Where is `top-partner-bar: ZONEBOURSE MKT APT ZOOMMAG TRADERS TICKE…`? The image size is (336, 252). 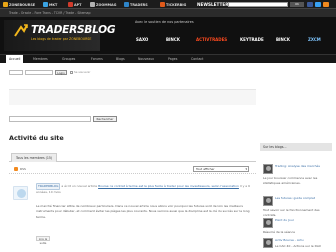
top-partner-bar: ZONEBOURSE MKT APT ZOOMMAG TRADERS TICKE… is located at coordinates (168, 4).